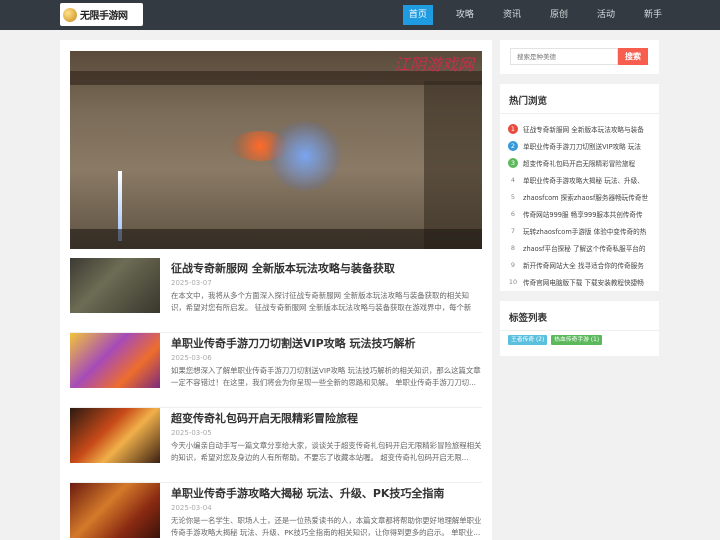 The image size is (720, 540). I want to click on article-date: 2025-03-06, so click(191, 358).